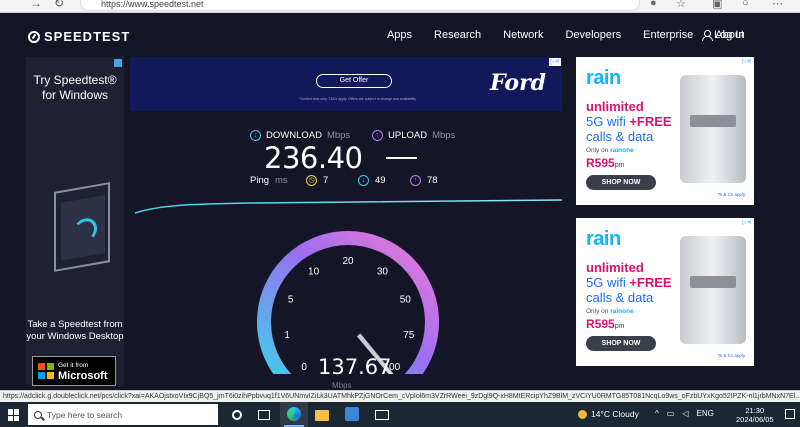  I want to click on speedtest-logo: SPEEDTEST, so click(79, 36).